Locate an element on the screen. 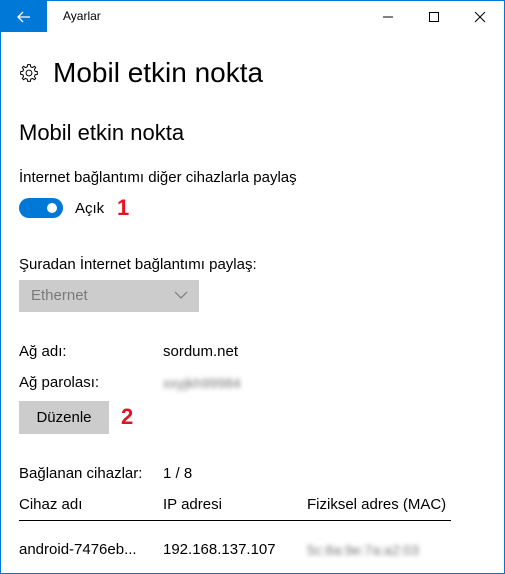  gear-icon is located at coordinates (29, 73).